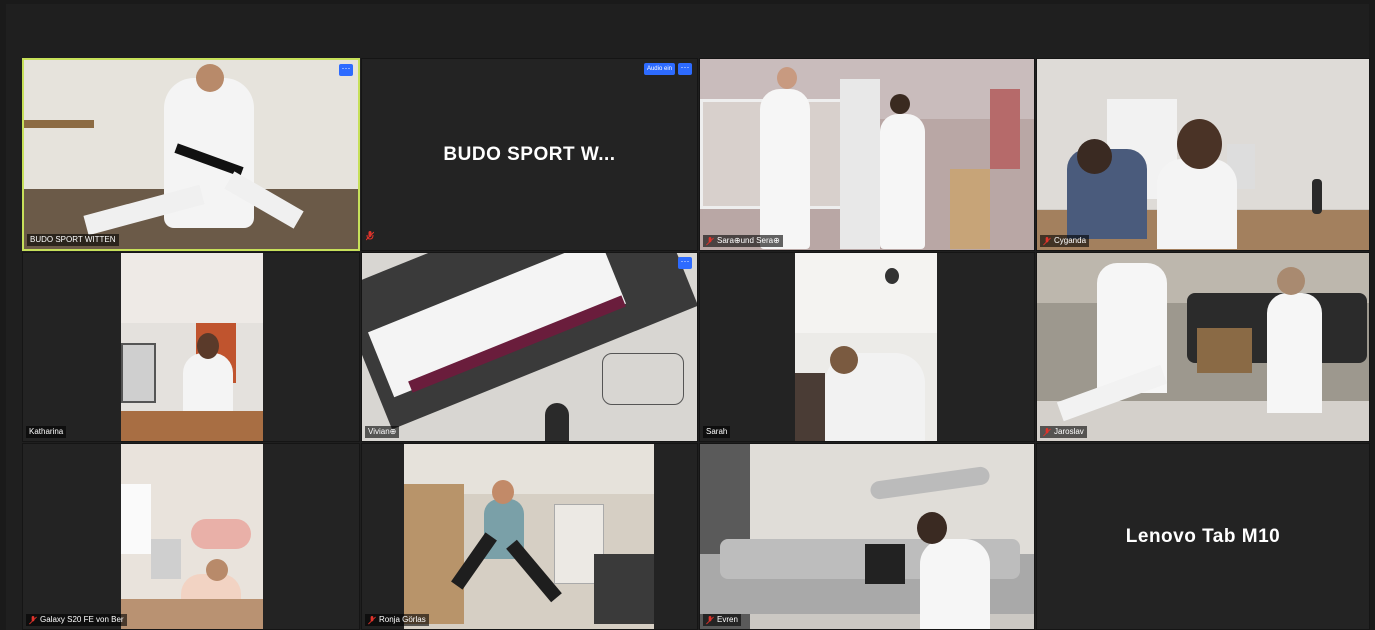  I want to click on participant-name: Ronja Görlas, so click(402, 619).